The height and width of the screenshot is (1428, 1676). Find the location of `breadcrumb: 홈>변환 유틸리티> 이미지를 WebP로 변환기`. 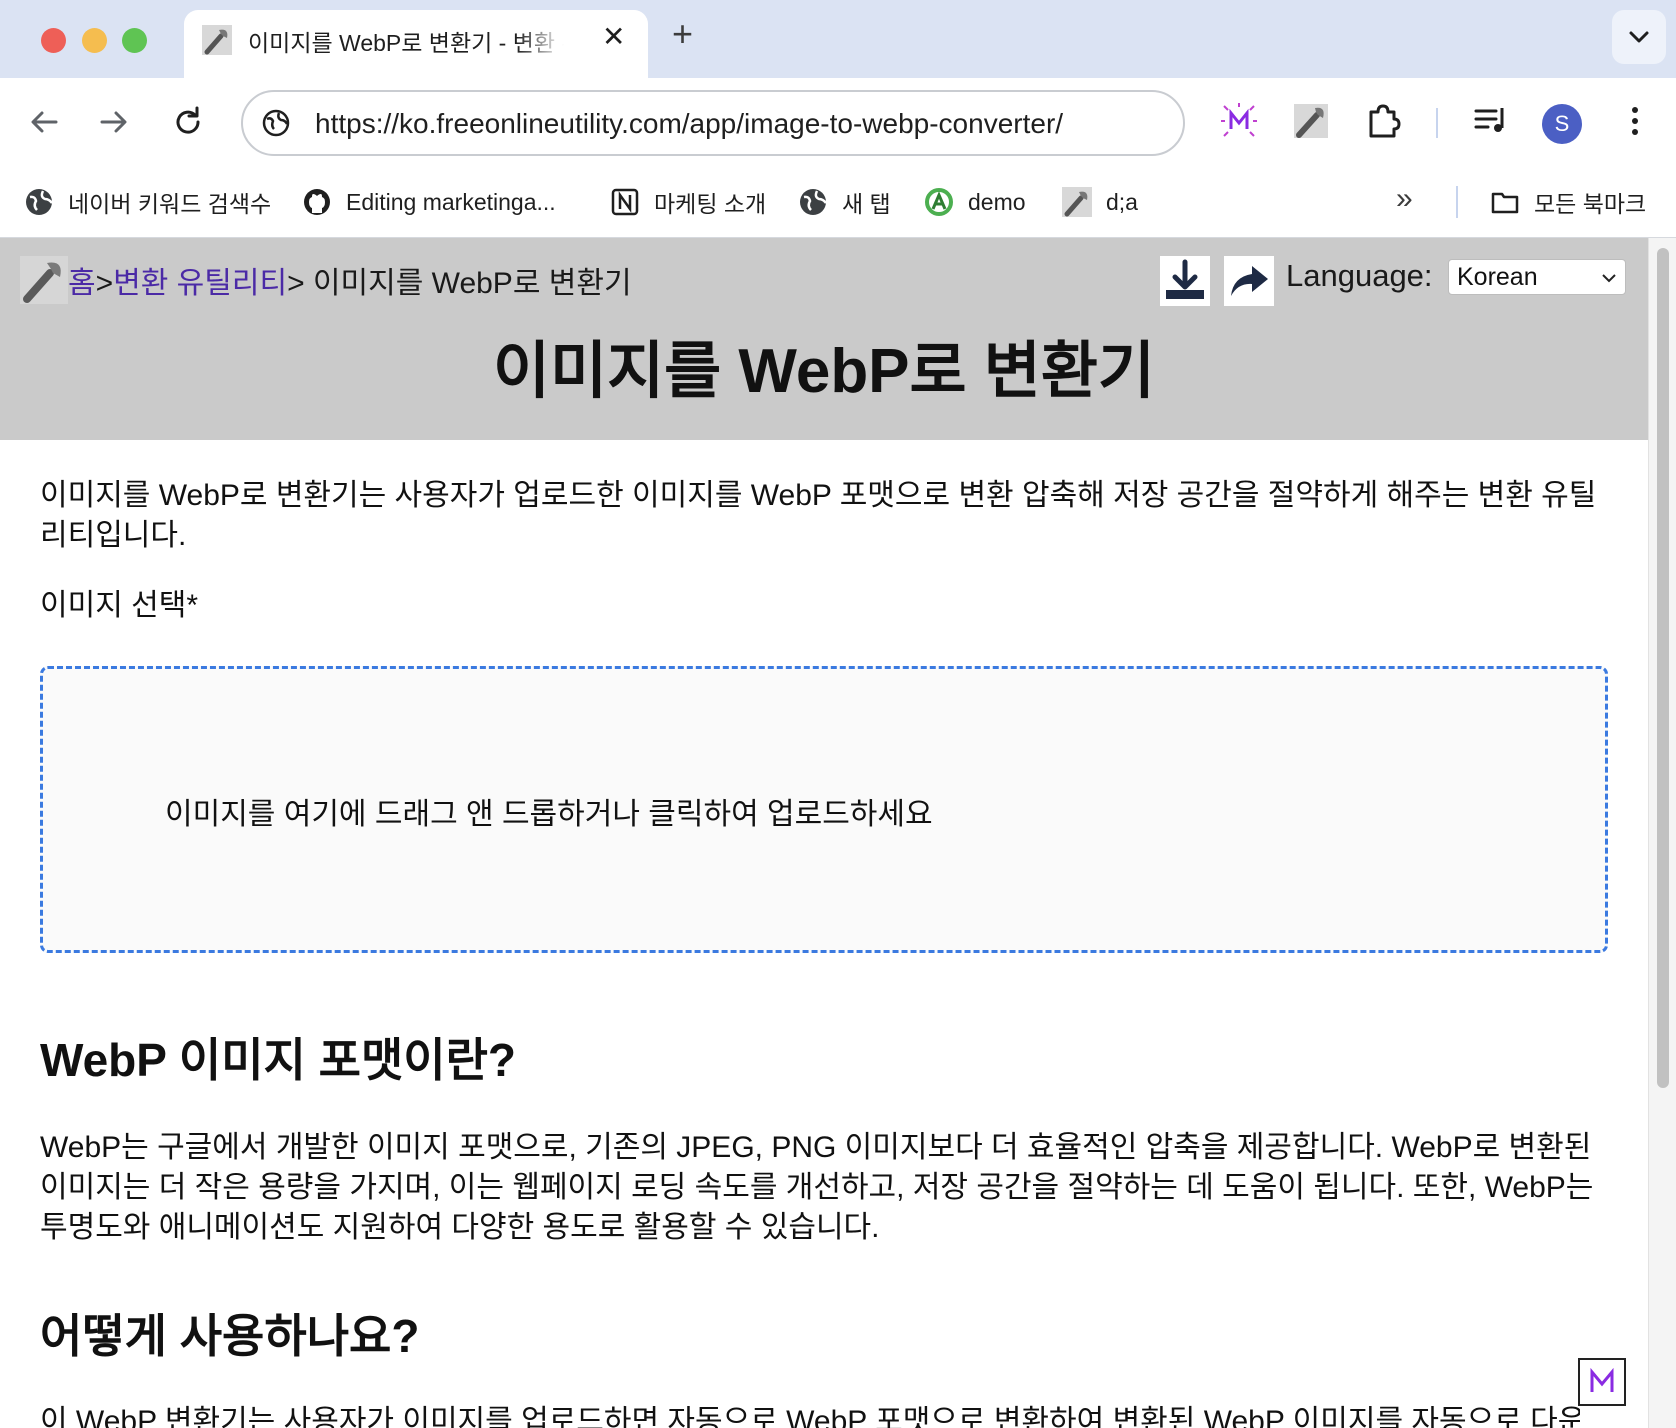

breadcrumb: 홈>변환 유틸리티> 이미지를 WebP로 변환기 is located at coordinates (350, 280).